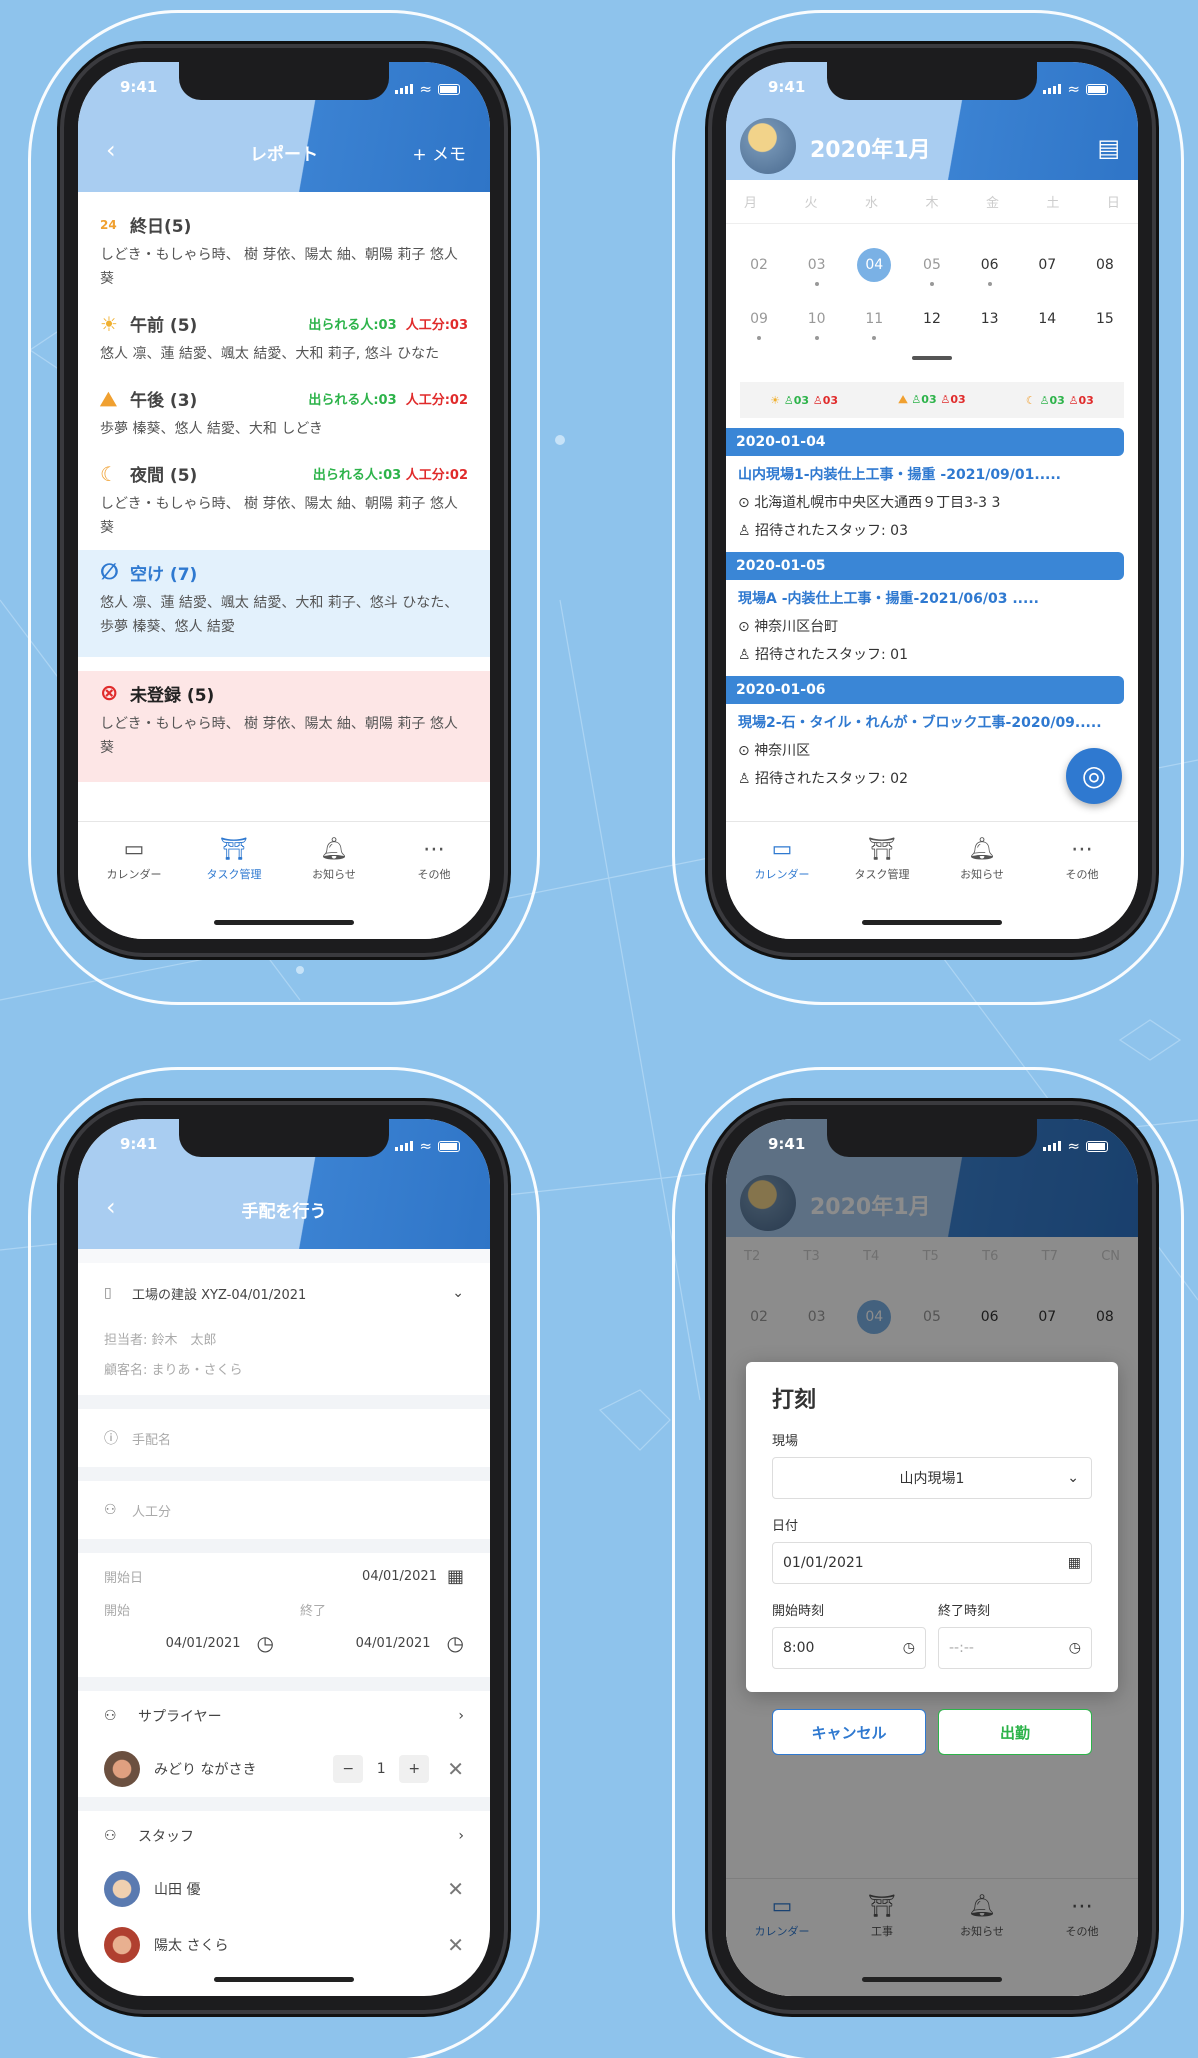  What do you see at coordinates (932, 1563) in the screenshot?
I see `date-field: 01/01/2021 ▦` at bounding box center [932, 1563].